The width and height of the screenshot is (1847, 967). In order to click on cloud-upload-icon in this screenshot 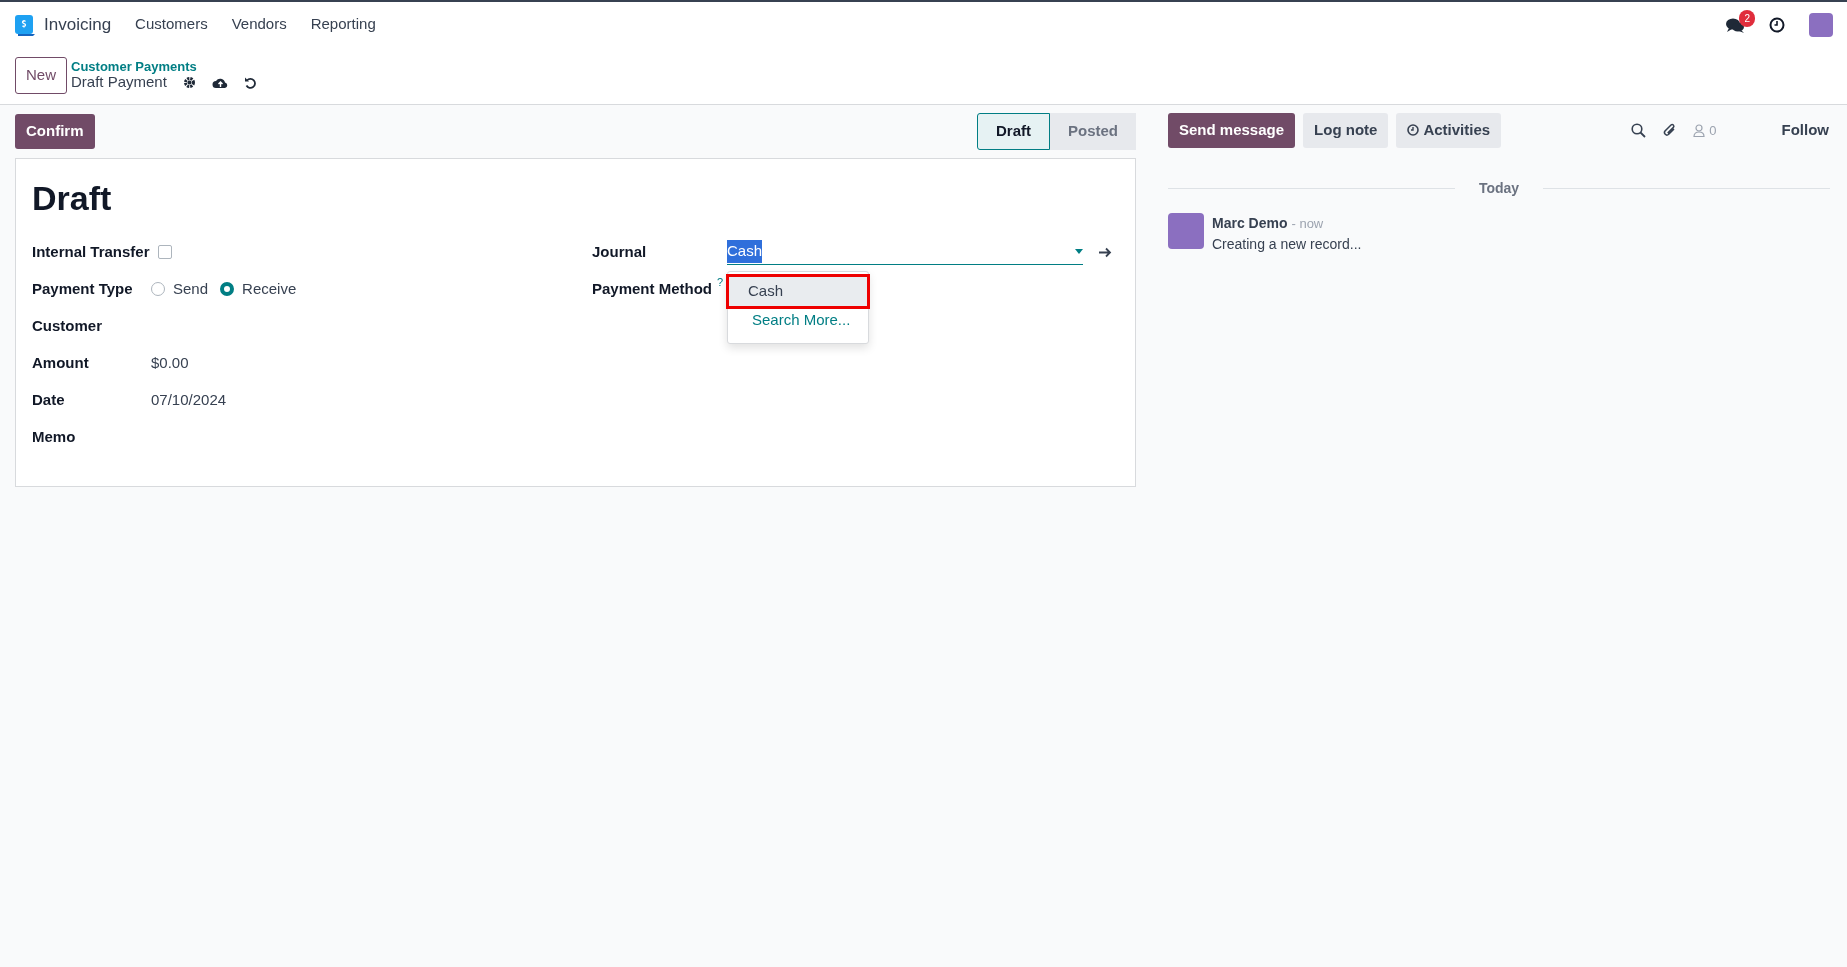, I will do `click(219, 83)`.